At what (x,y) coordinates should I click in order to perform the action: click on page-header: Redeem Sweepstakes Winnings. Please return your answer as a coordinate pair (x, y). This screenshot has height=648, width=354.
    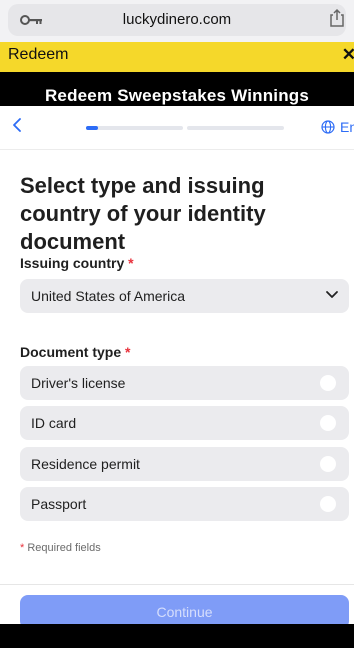
    Looking at the image, I should click on (177, 89).